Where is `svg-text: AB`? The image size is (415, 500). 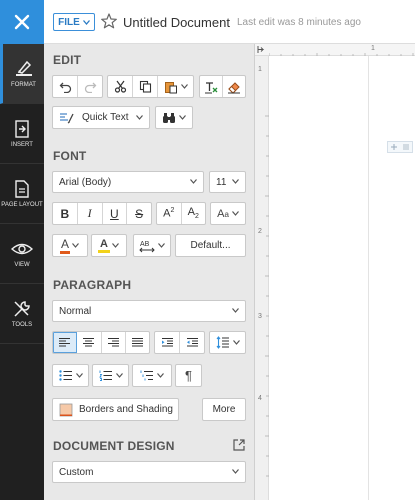 svg-text: AB is located at coordinates (145, 244).